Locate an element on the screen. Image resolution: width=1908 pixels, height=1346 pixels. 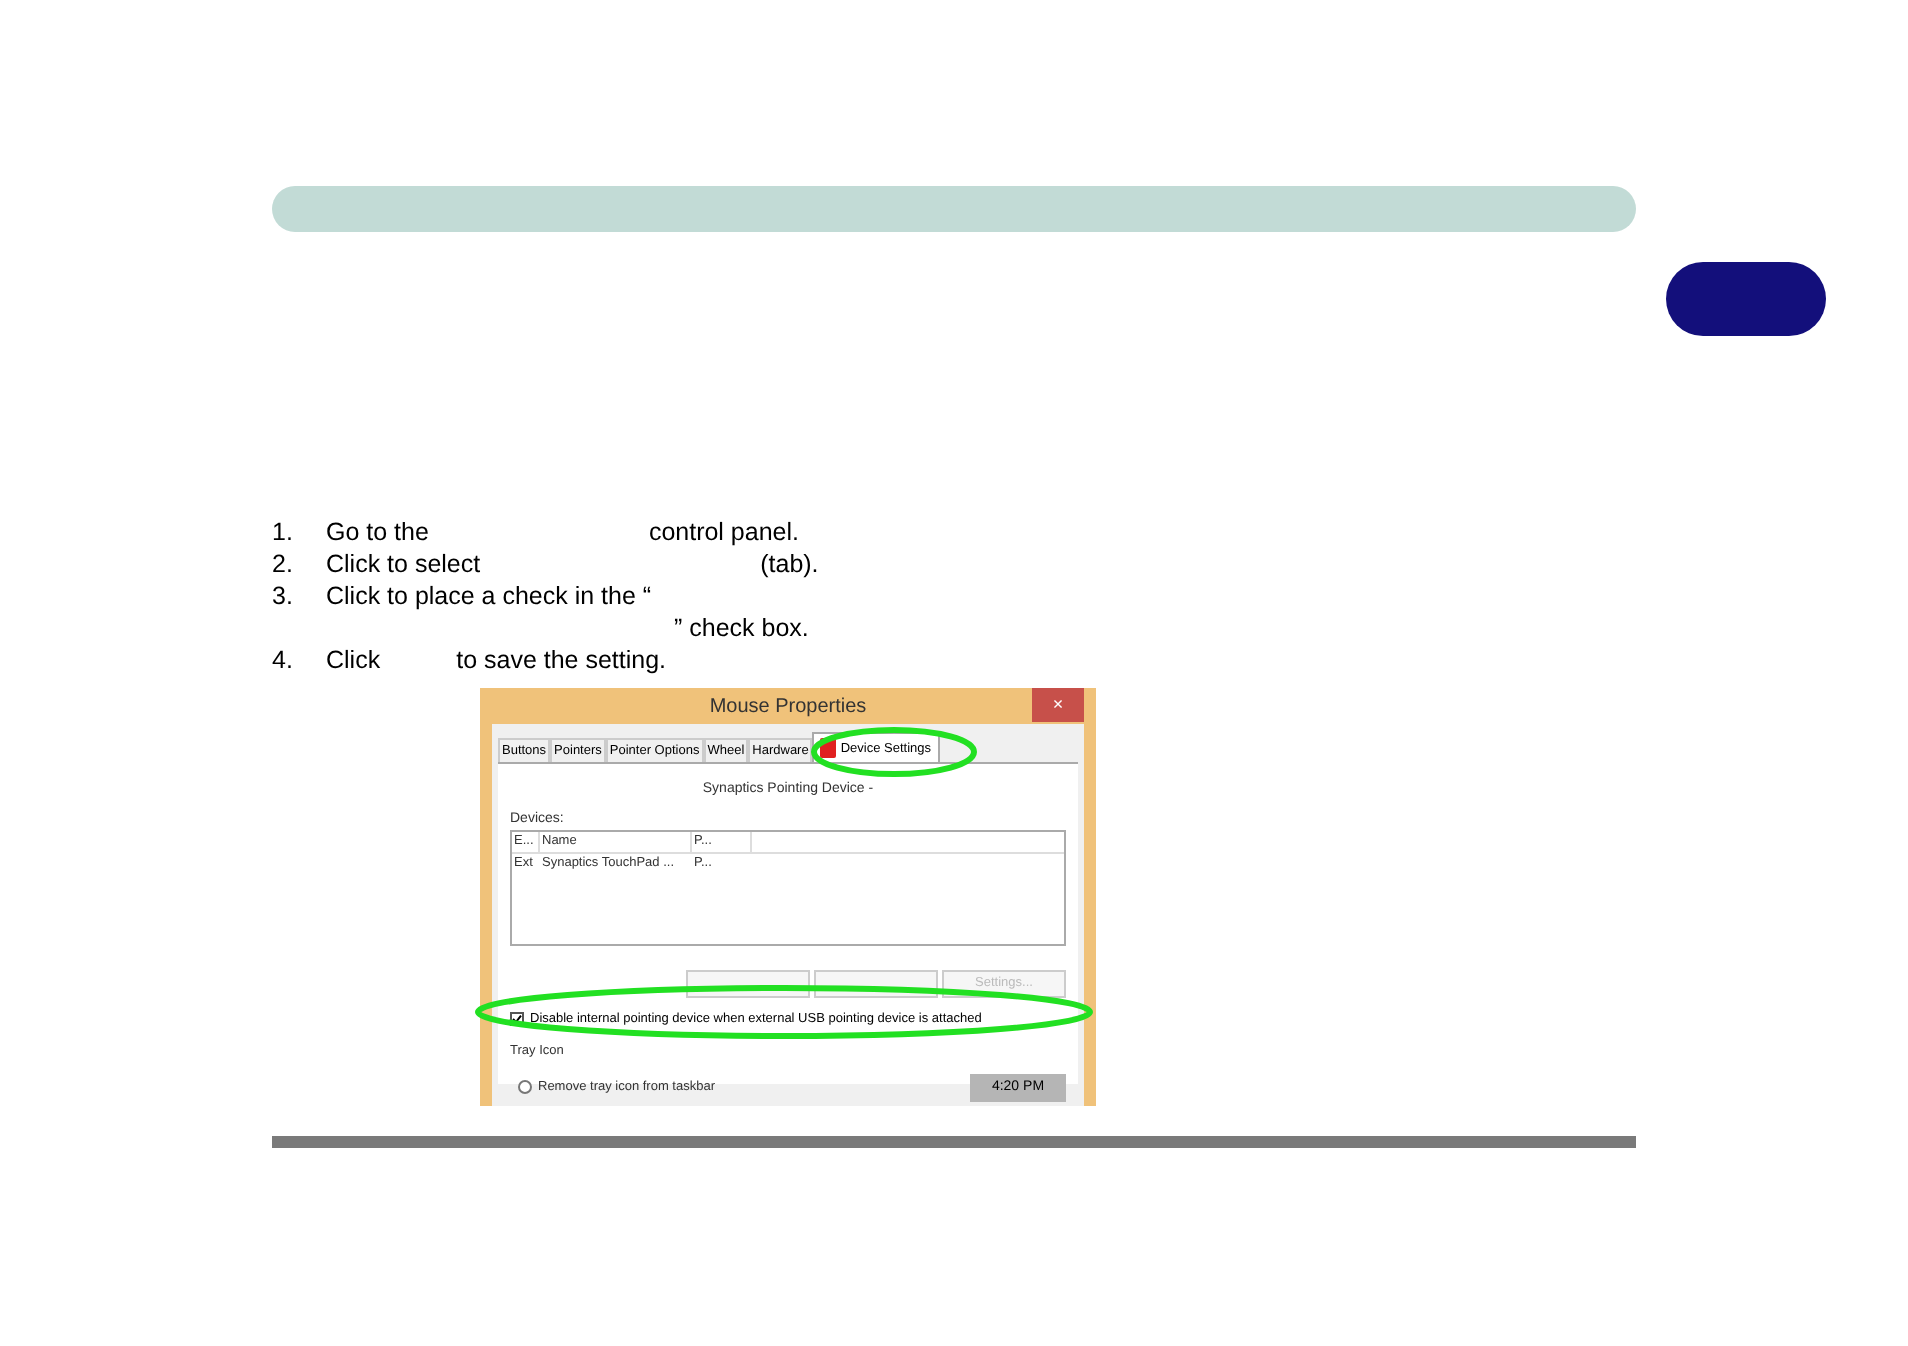
step-text: (tab). is located at coordinates (789, 564).